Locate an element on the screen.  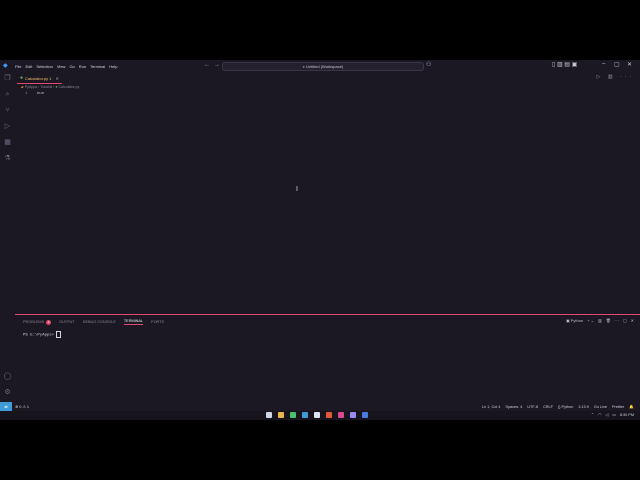
editor-tab: ● Calculator.py 1 ✕ is located at coordinates (39, 78).